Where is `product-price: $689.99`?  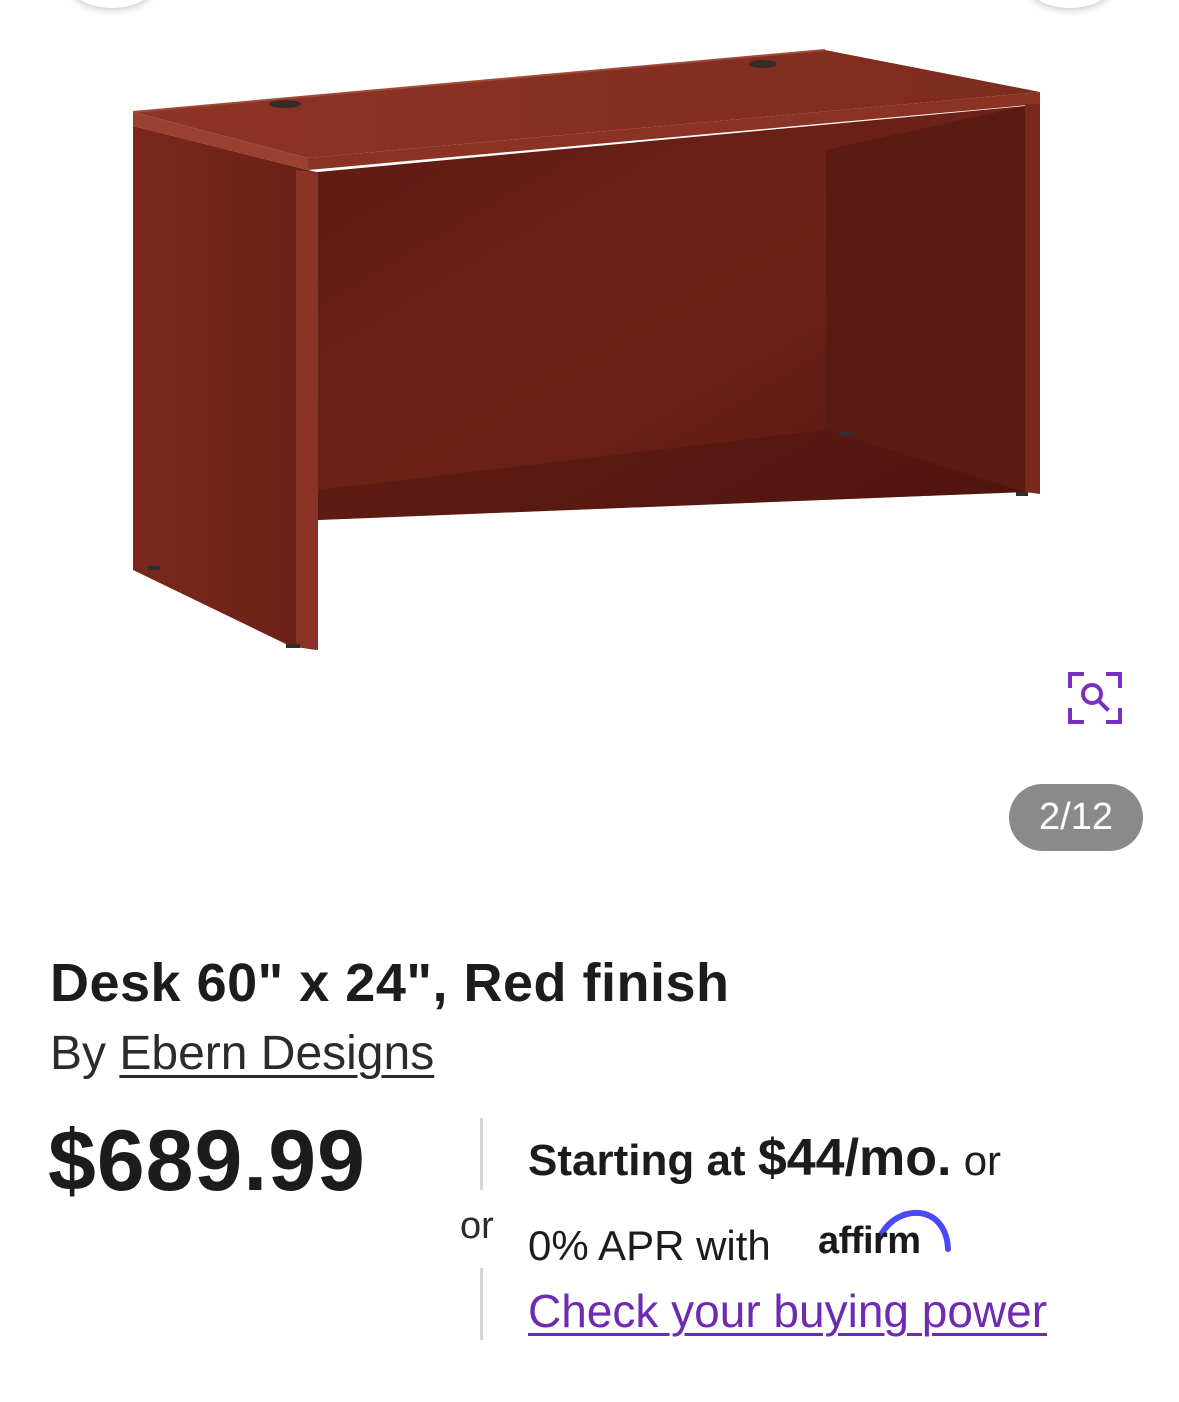
product-price: $689.99 is located at coordinates (207, 1161).